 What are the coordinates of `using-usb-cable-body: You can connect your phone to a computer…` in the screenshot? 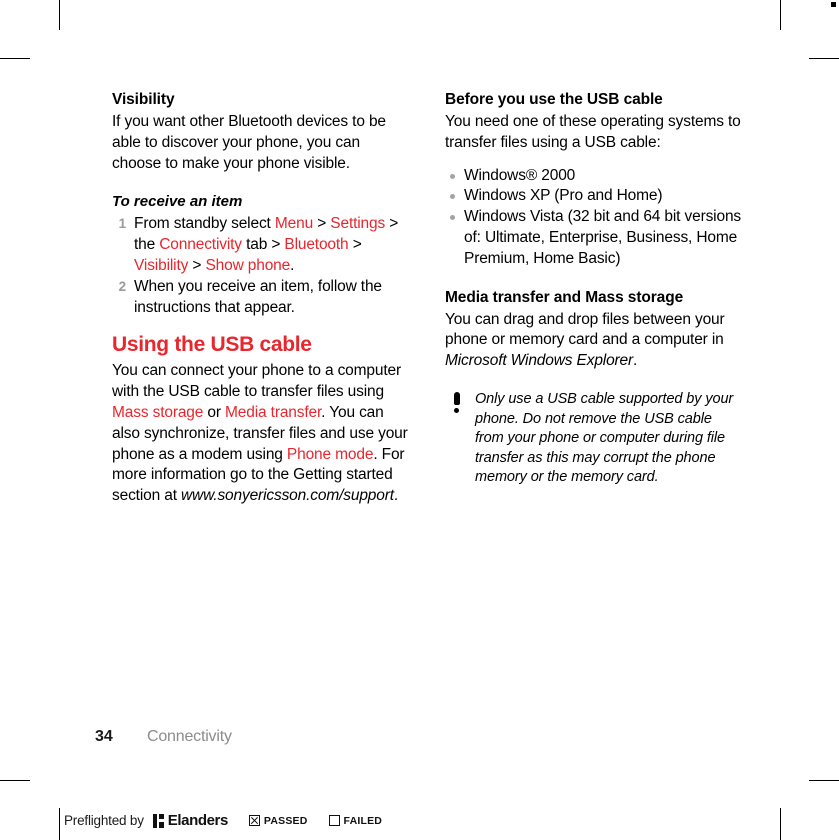 It's located at (260, 433).